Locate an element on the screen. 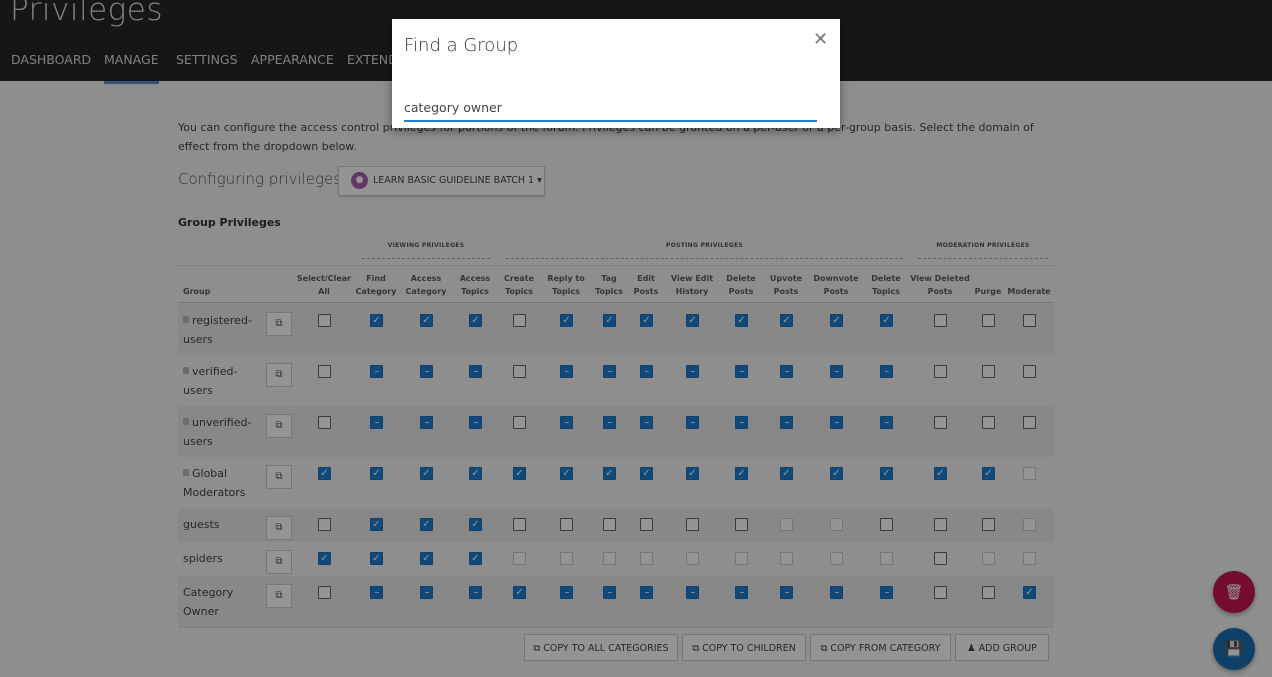 Image resolution: width=1272 pixels, height=677 pixels. find-group-modal: Find a Group ✕ is located at coordinates (616, 73).